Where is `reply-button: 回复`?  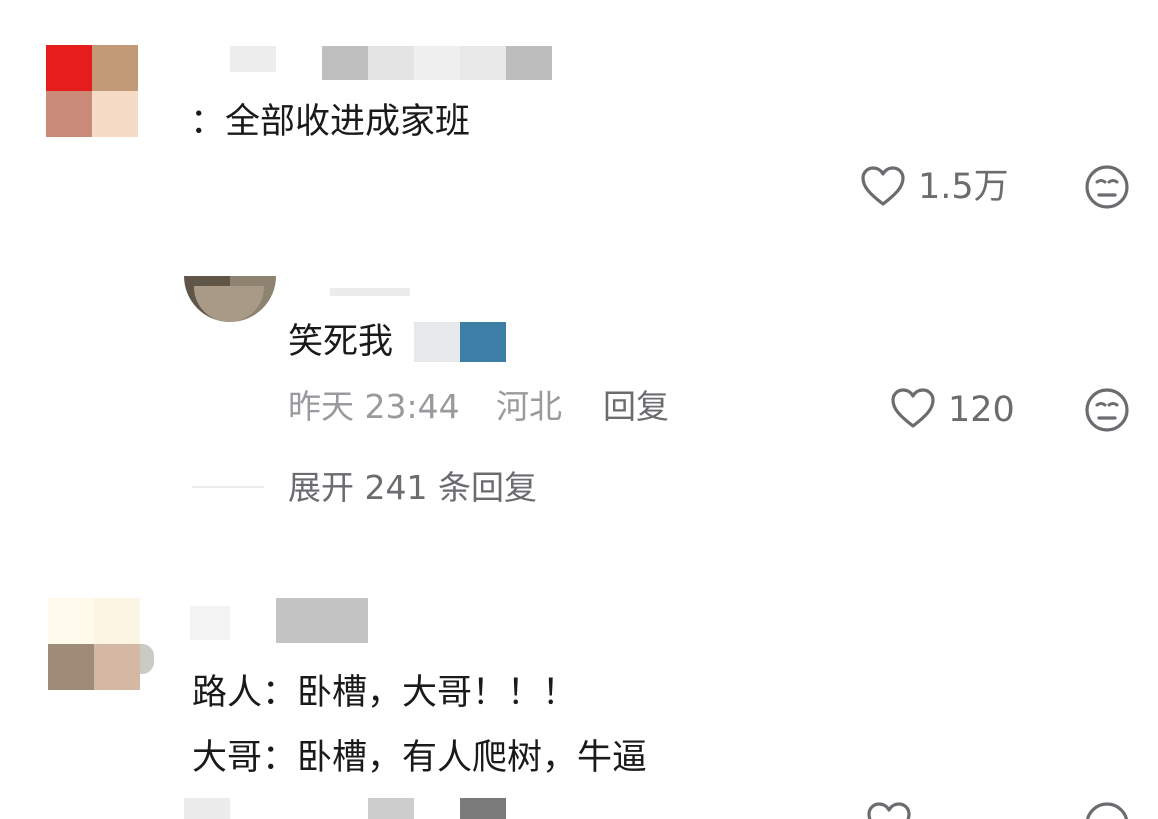 reply-button: 回复 is located at coordinates (636, 407).